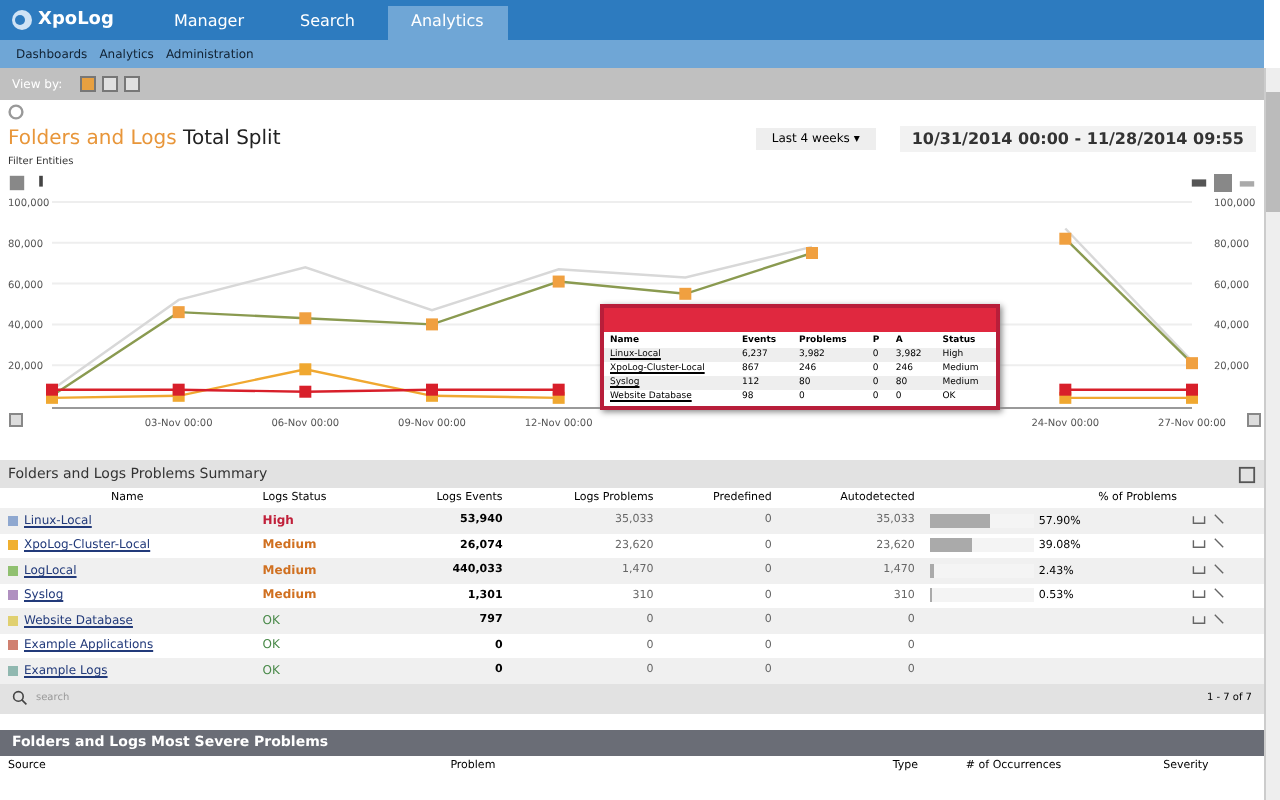  Describe the element at coordinates (144, 139) in the screenshot. I see `chart-title: Folders and Logs Total Split` at that location.